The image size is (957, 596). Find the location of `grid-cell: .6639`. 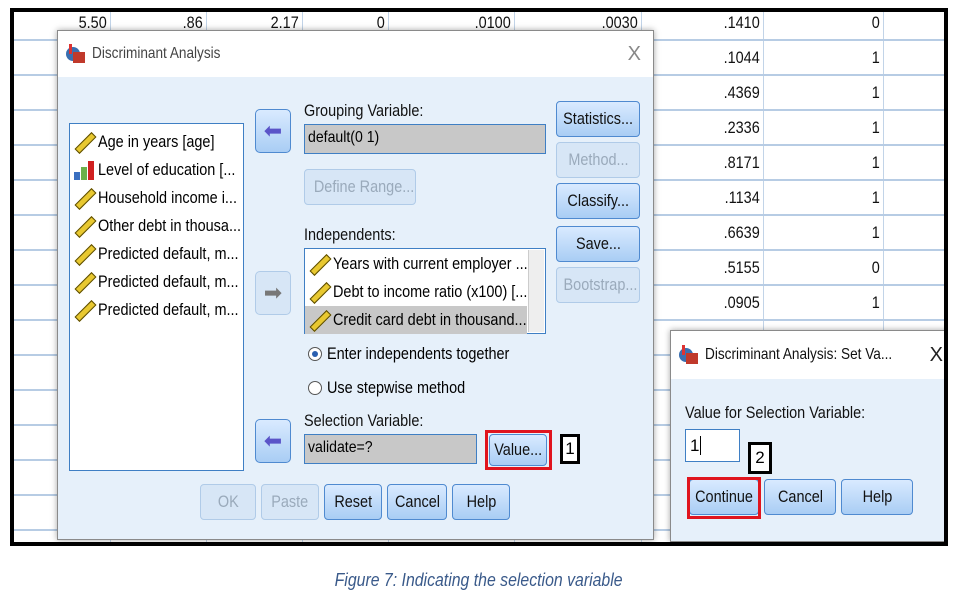

grid-cell: .6639 is located at coordinates (712, 233).